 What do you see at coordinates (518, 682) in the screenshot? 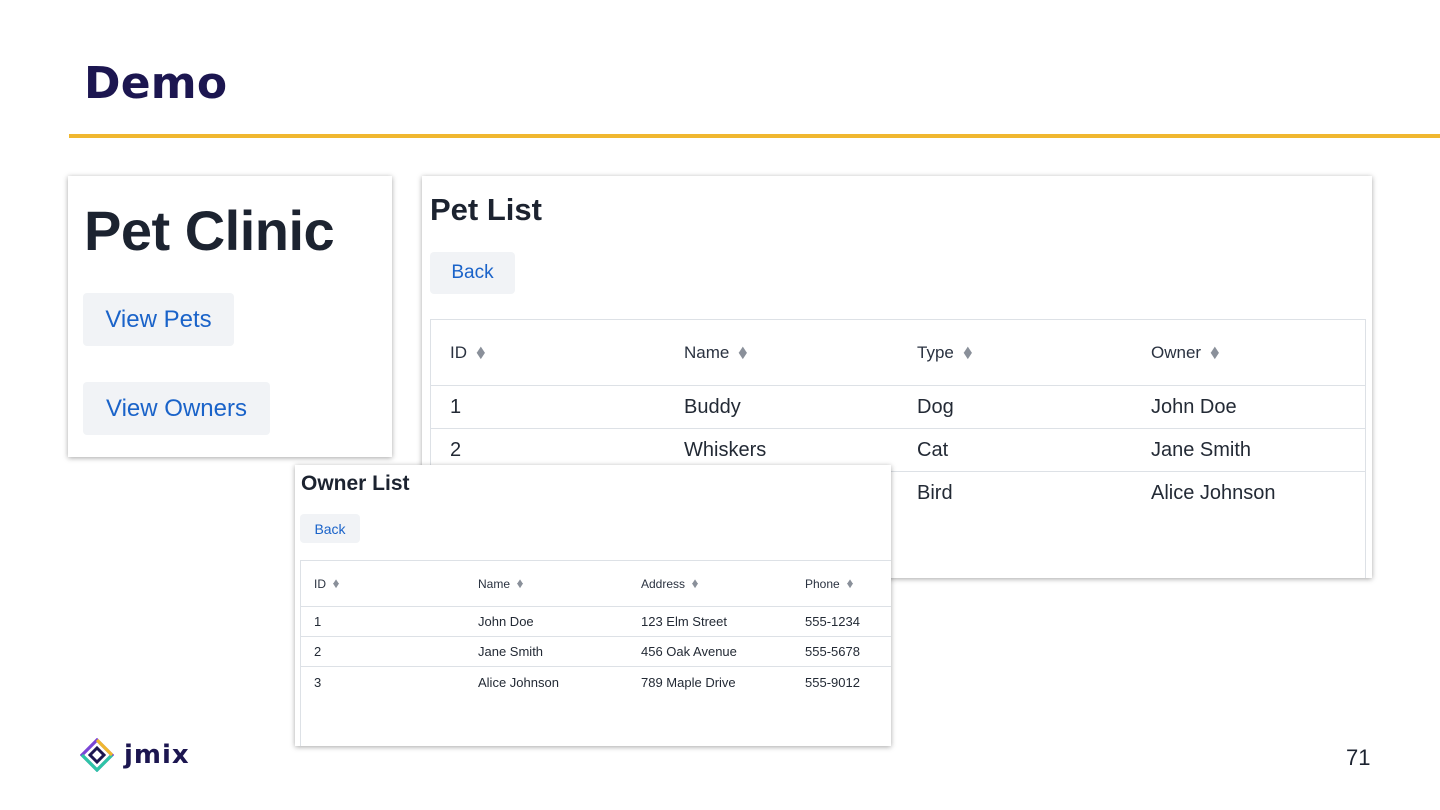
I see `cell-name: Alice Johnson` at bounding box center [518, 682].